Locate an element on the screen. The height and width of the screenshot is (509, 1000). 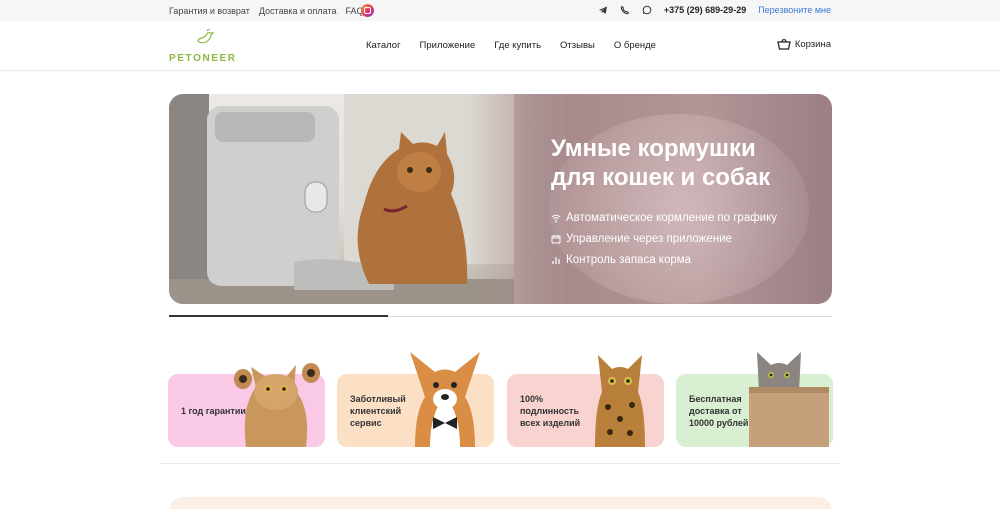
hero-feature: Контроль запаса корма is located at coordinates (664, 259).